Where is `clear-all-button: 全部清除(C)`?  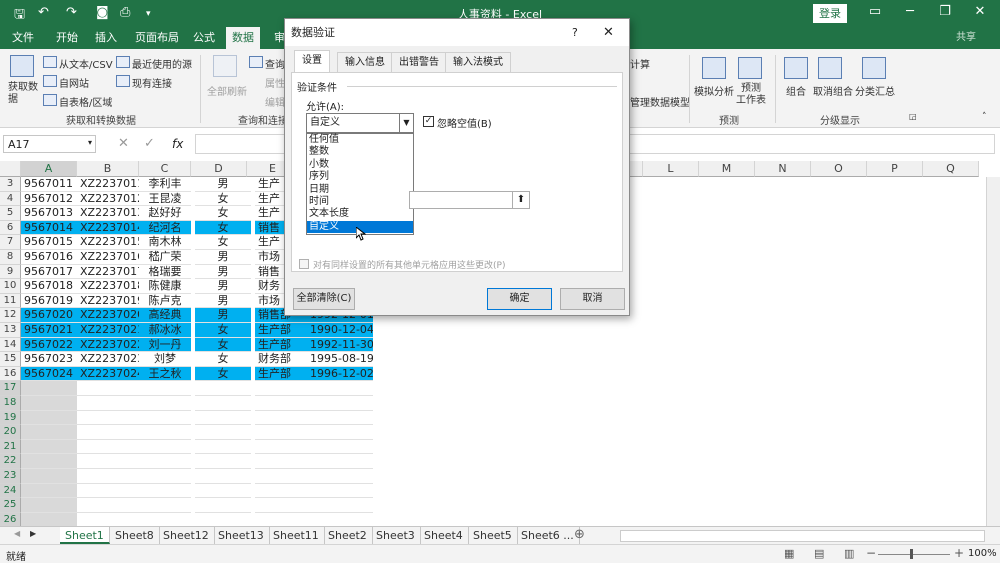
clear-all-button: 全部清除(C) is located at coordinates (324, 299).